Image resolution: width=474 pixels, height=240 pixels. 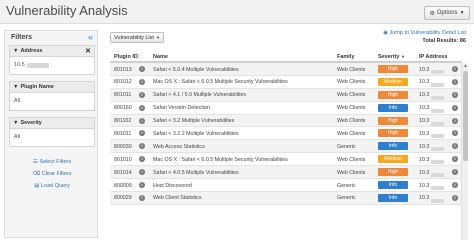 I want to click on filter-address: ▼ Address ✕ 10.5, so click(x=52, y=60).